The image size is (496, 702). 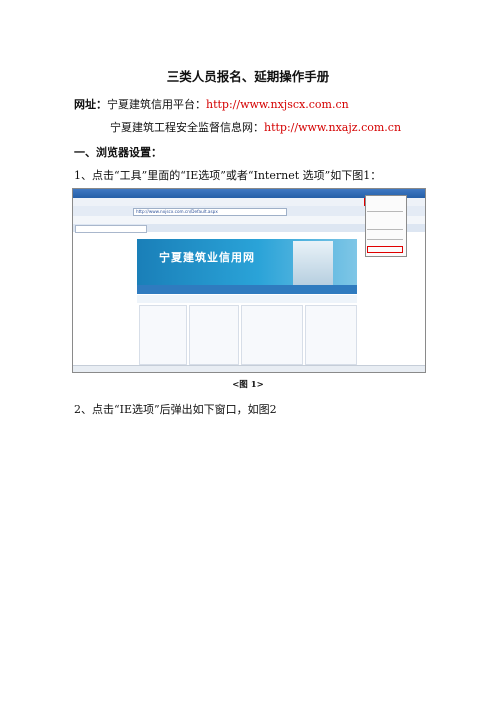 I want to click on document-title: 三类人员报名、延期操作手册, so click(x=248, y=76).